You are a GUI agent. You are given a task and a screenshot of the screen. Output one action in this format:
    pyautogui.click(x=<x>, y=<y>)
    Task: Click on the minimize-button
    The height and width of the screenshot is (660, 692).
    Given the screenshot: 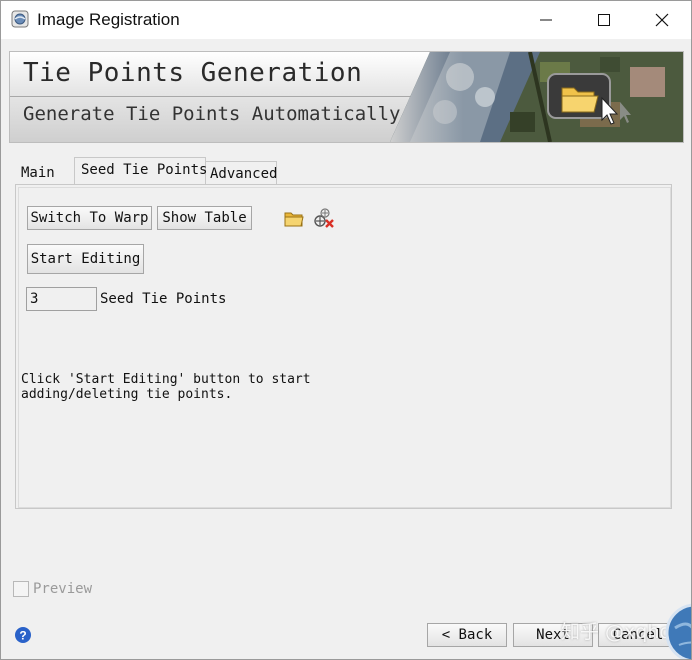 What is the action you would take?
    pyautogui.click(x=546, y=20)
    